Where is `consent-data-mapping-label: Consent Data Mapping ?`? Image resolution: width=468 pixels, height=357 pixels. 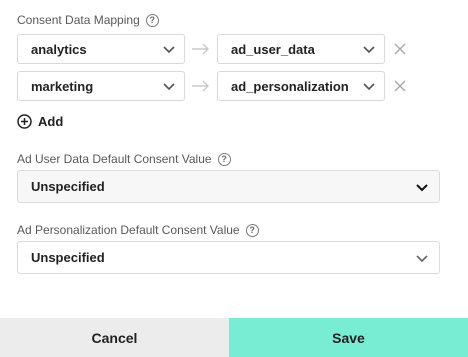 consent-data-mapping-label: Consent Data Mapping ? is located at coordinates (88, 20).